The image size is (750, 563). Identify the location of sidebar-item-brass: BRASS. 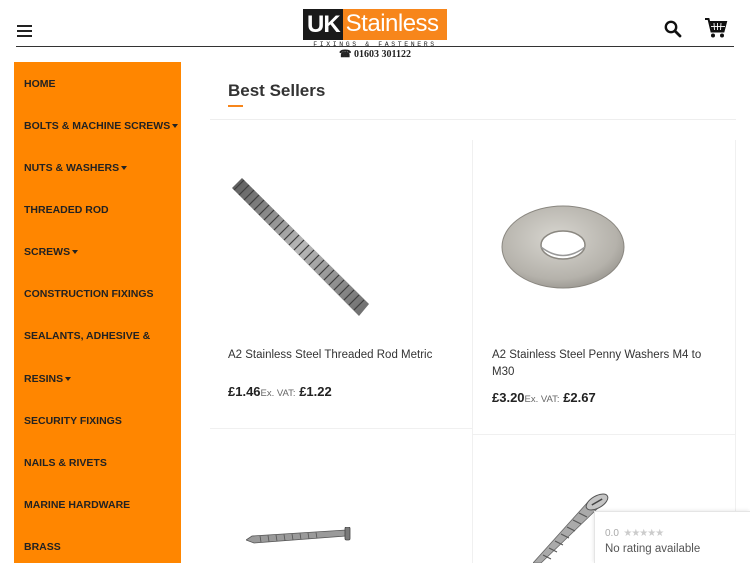
(42, 547).